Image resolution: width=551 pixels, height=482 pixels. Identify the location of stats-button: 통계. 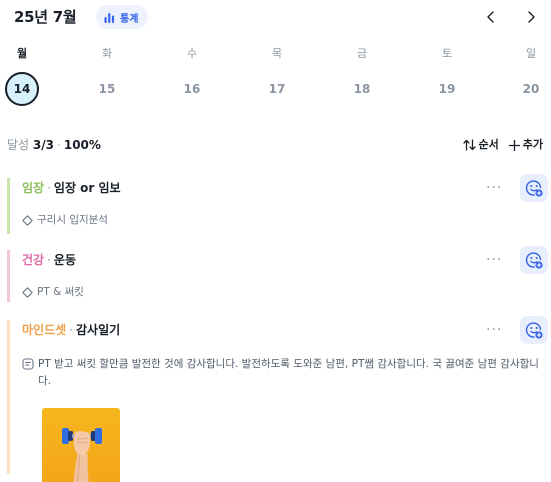
(122, 17).